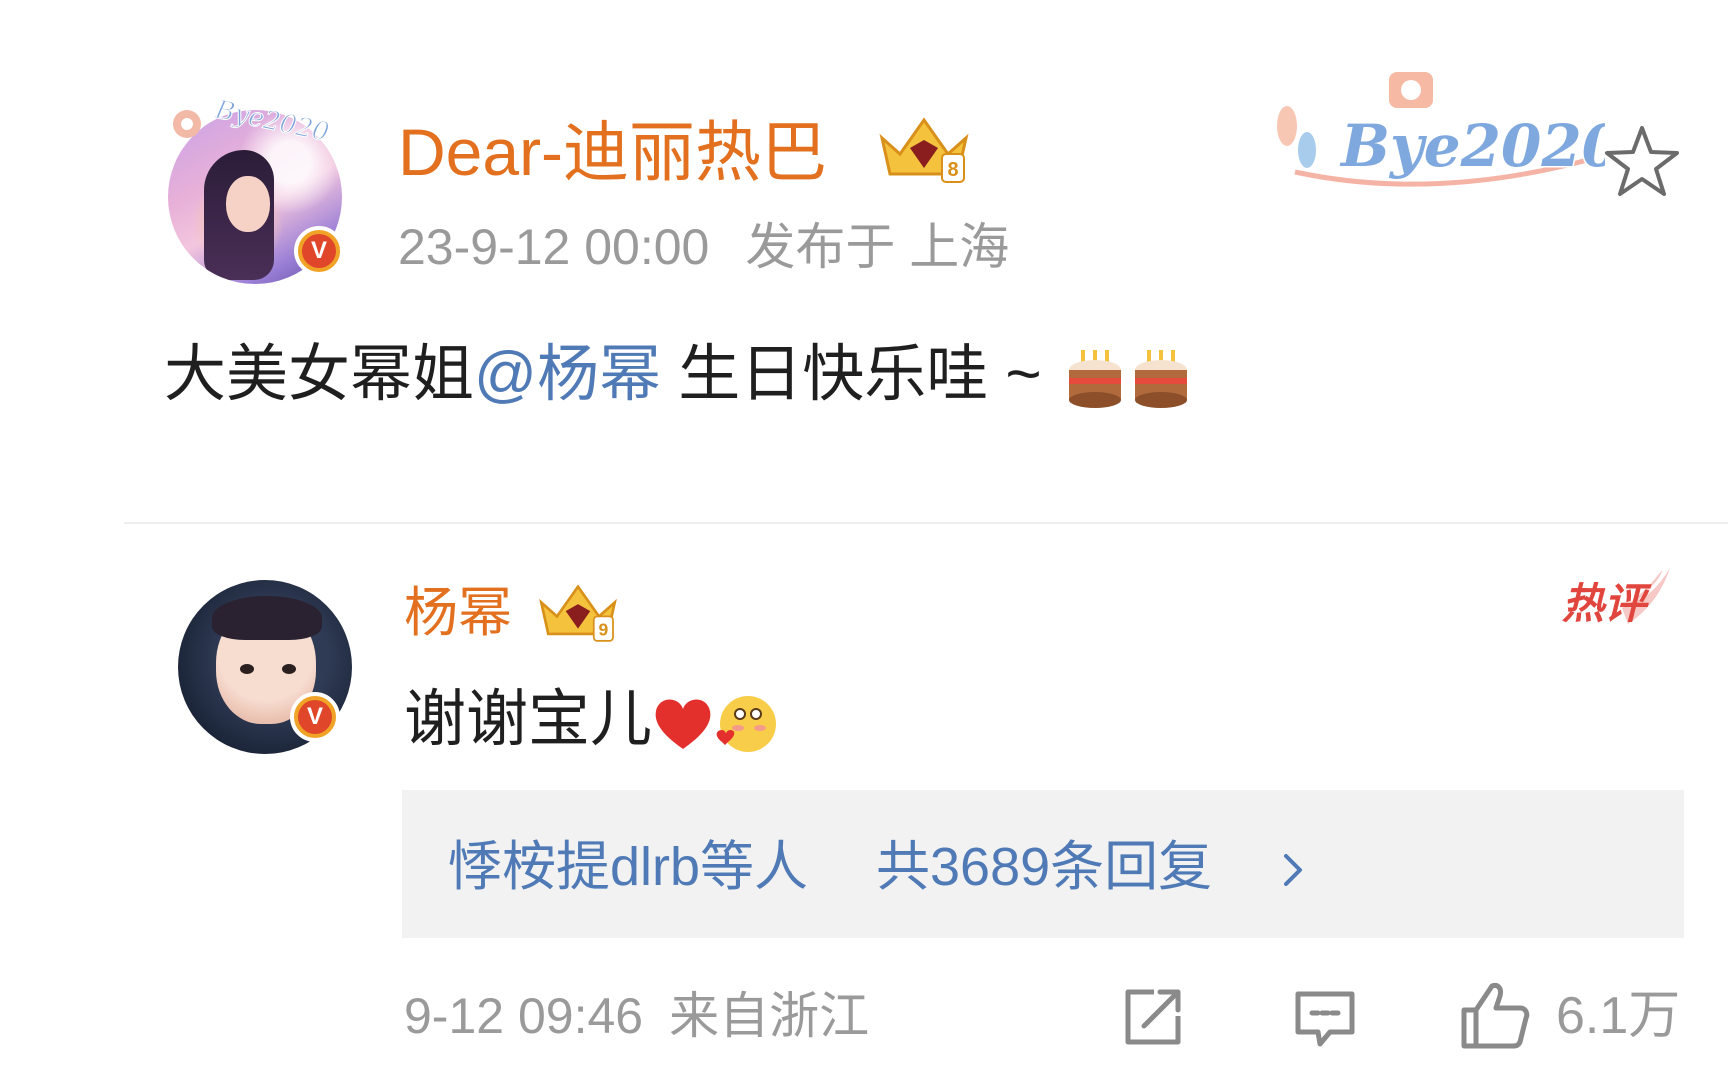  What do you see at coordinates (319, 374) in the screenshot?
I see `post-text-before: 大美女幂姐` at bounding box center [319, 374].